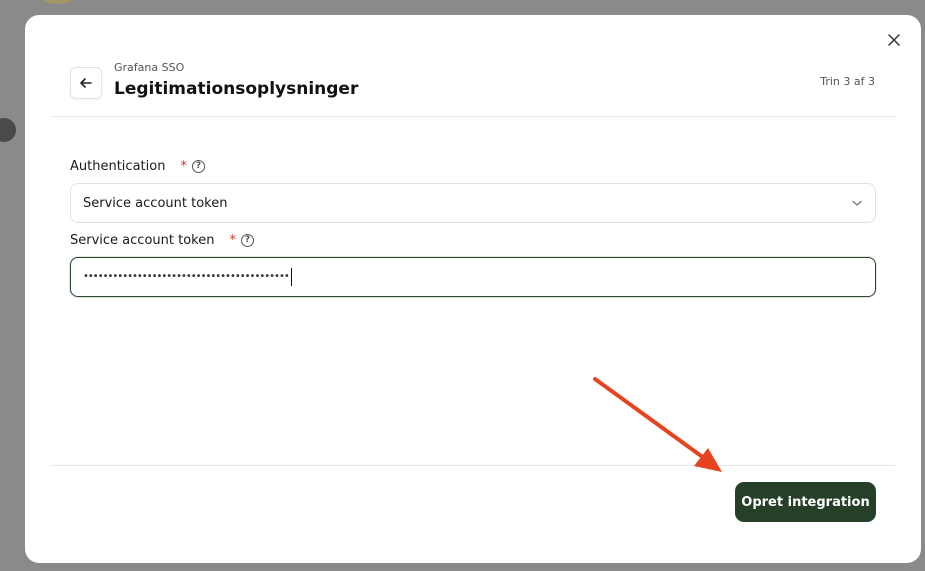 The image size is (925, 571). What do you see at coordinates (236, 89) in the screenshot?
I see `page-title: Legitimationsoplysninger` at bounding box center [236, 89].